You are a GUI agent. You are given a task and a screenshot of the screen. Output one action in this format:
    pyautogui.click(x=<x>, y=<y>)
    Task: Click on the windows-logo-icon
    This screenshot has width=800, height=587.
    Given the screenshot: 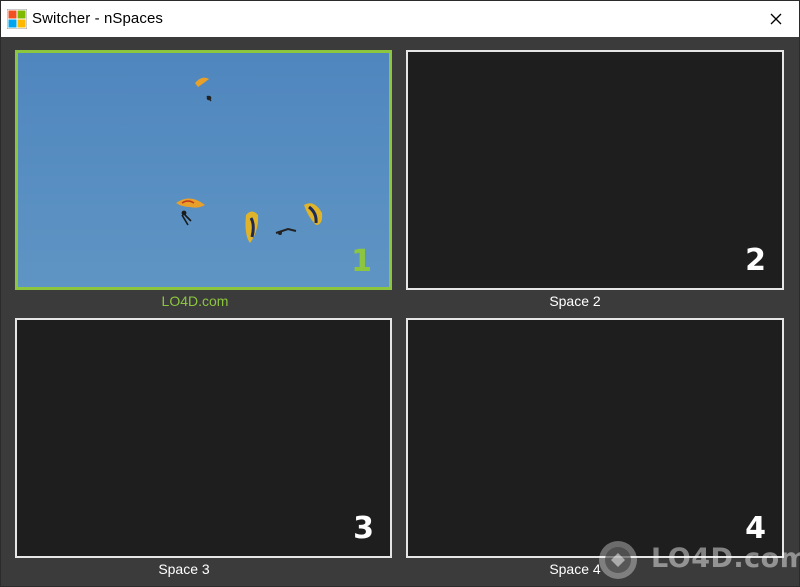 What is the action you would take?
    pyautogui.click(x=17, y=19)
    